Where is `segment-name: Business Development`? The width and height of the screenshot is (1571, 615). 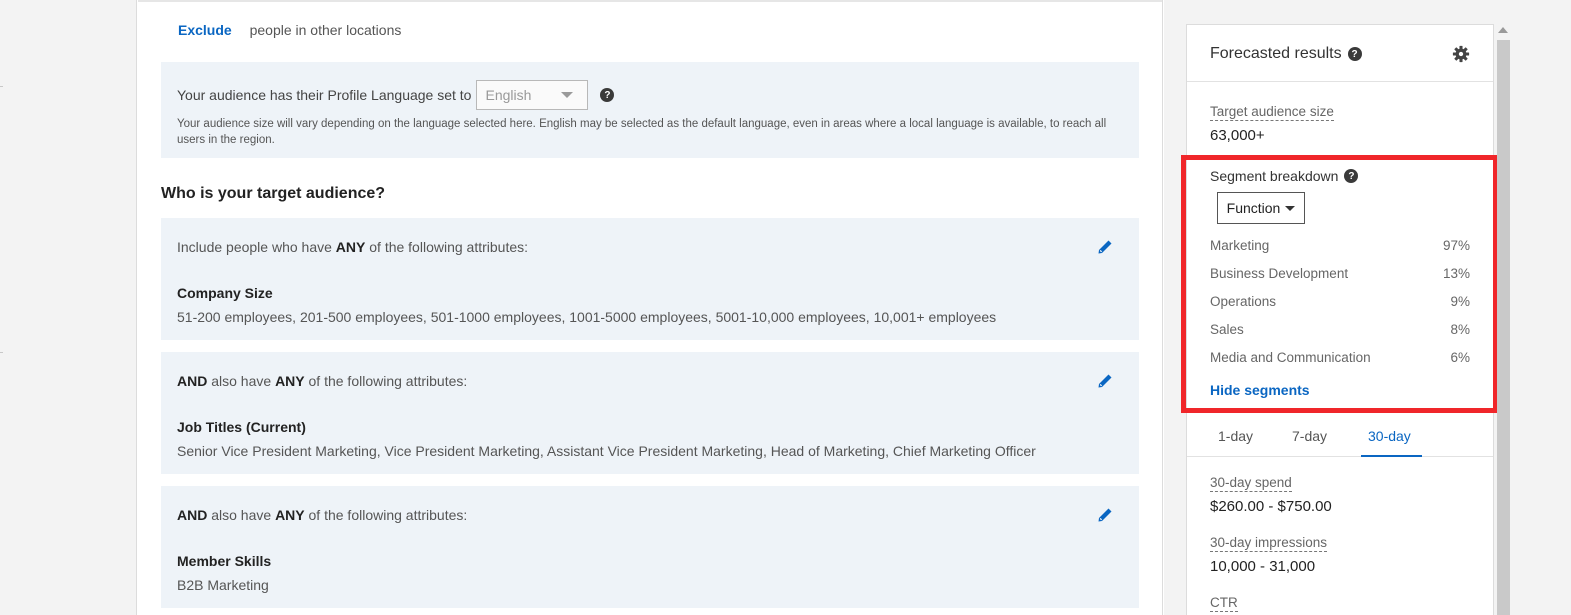
segment-name: Business Development is located at coordinates (1279, 273).